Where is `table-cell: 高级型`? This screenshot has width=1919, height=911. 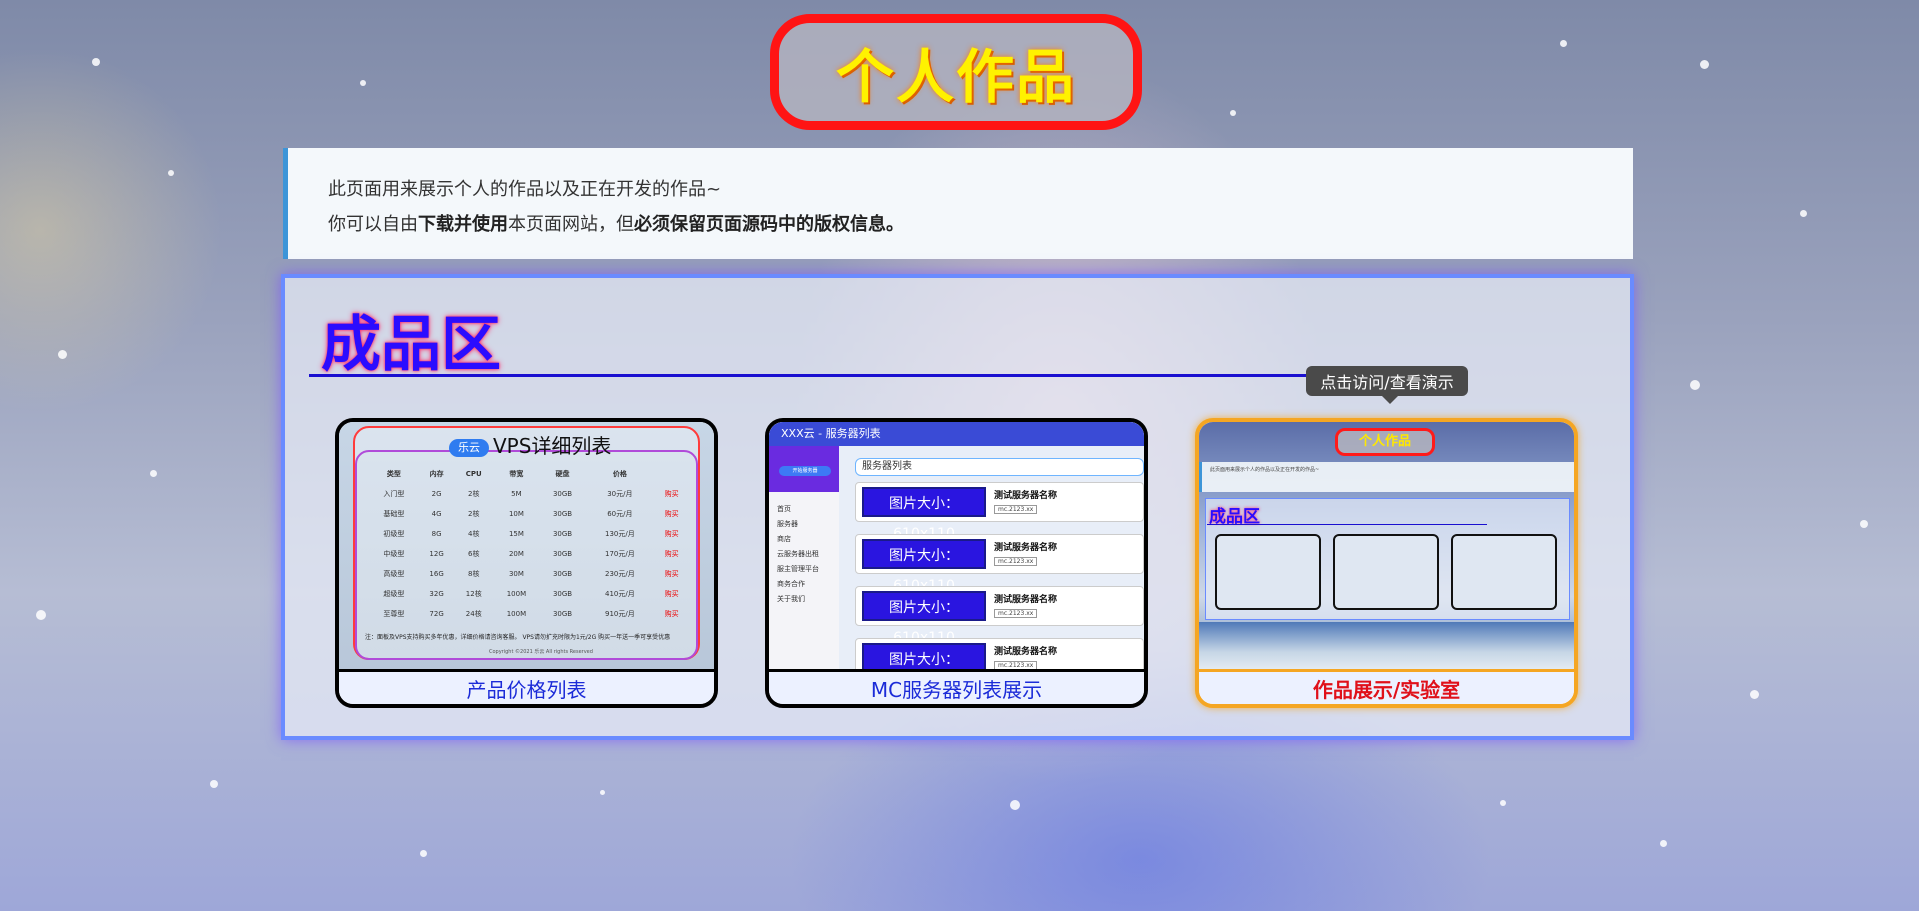 table-cell: 高级型 is located at coordinates (394, 574).